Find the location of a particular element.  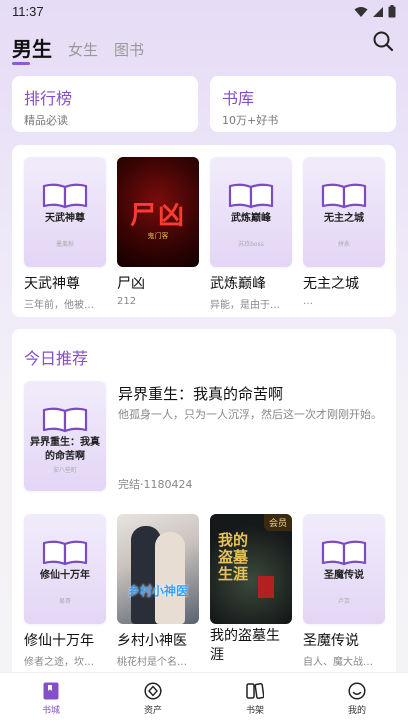

book-cover: 天武神尊 墨离秋 is located at coordinates (65, 212).